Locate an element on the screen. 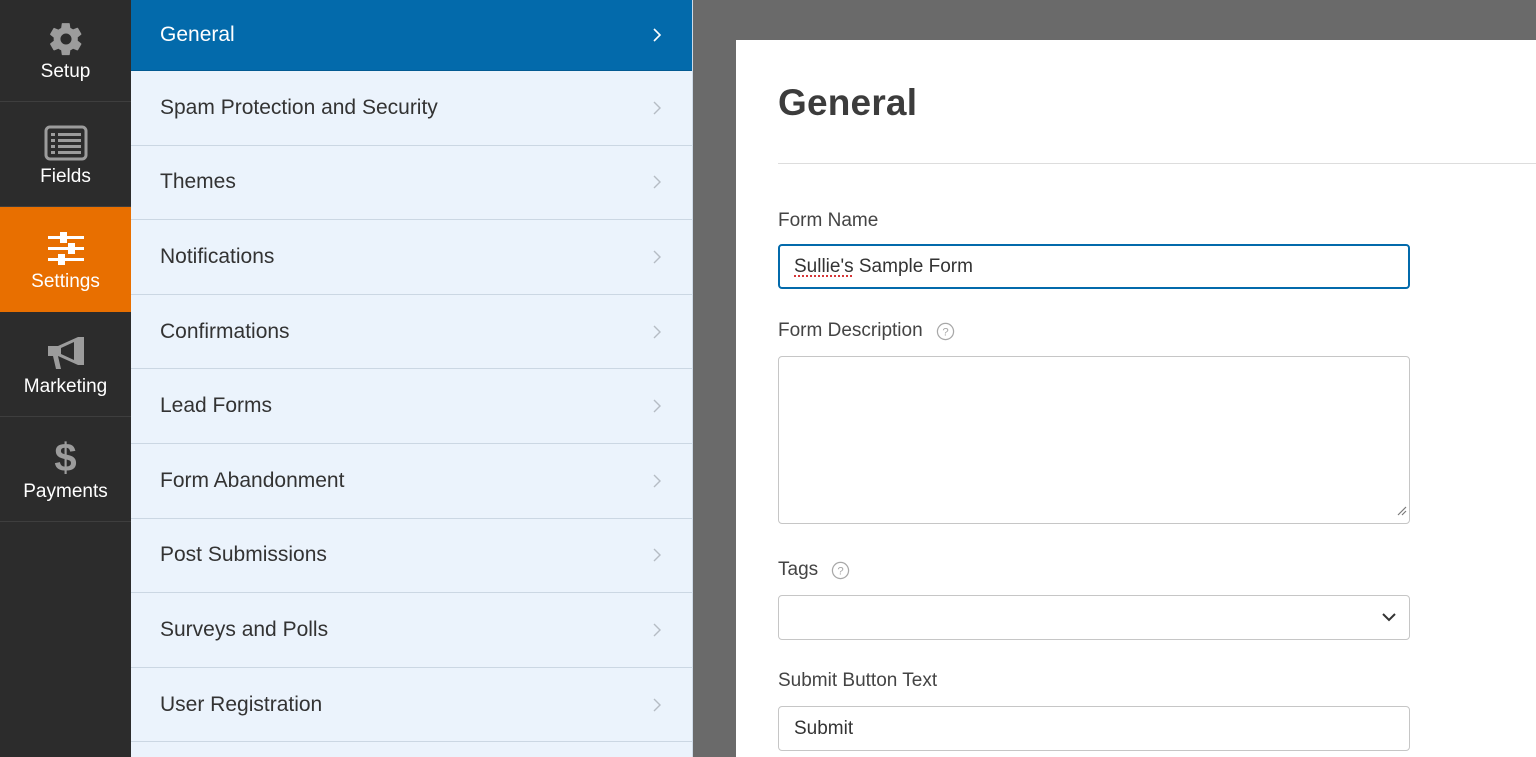 The width and height of the screenshot is (1536, 757). form-name-input: Sullie's Sample Form is located at coordinates (1094, 266).